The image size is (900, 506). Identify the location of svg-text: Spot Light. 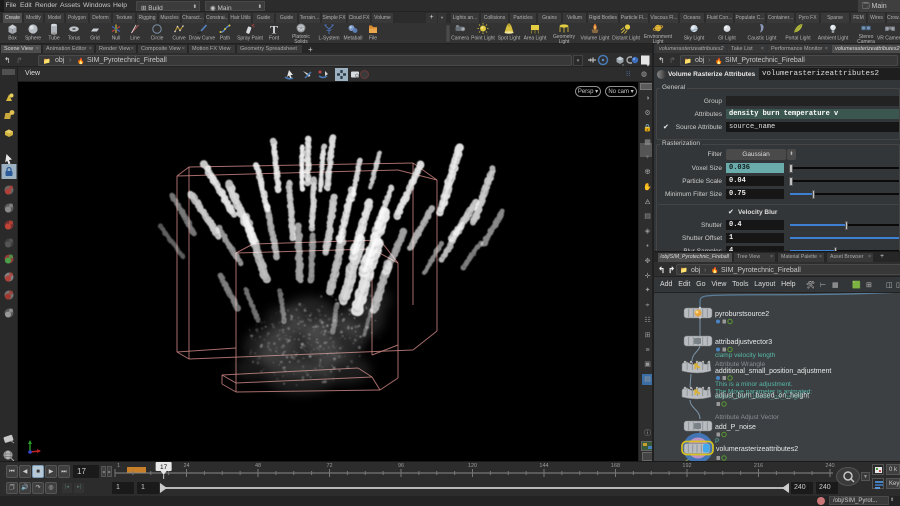
(509, 39).